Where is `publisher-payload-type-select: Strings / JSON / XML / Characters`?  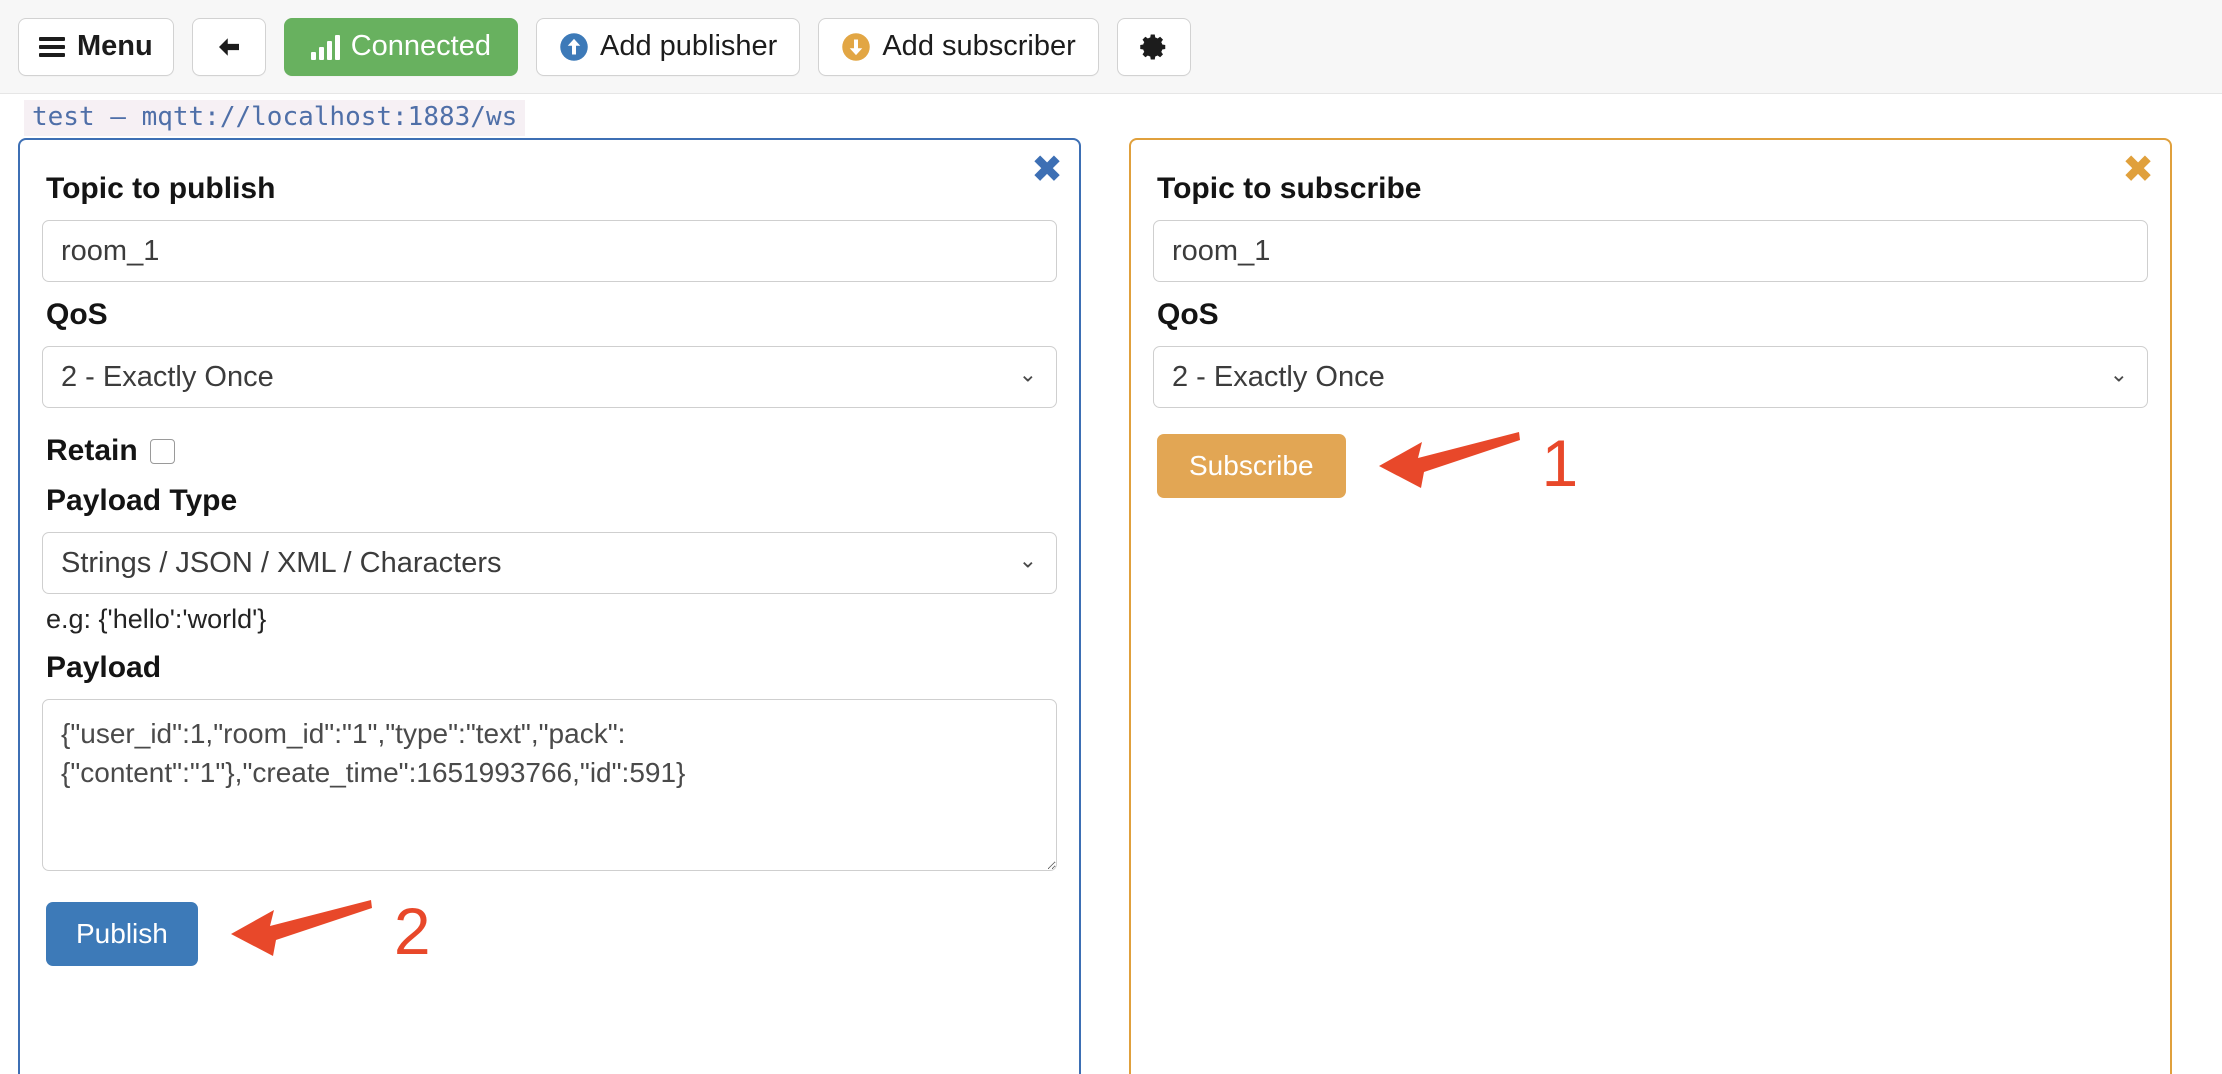
publisher-payload-type-select: Strings / JSON / XML / Characters is located at coordinates (549, 563).